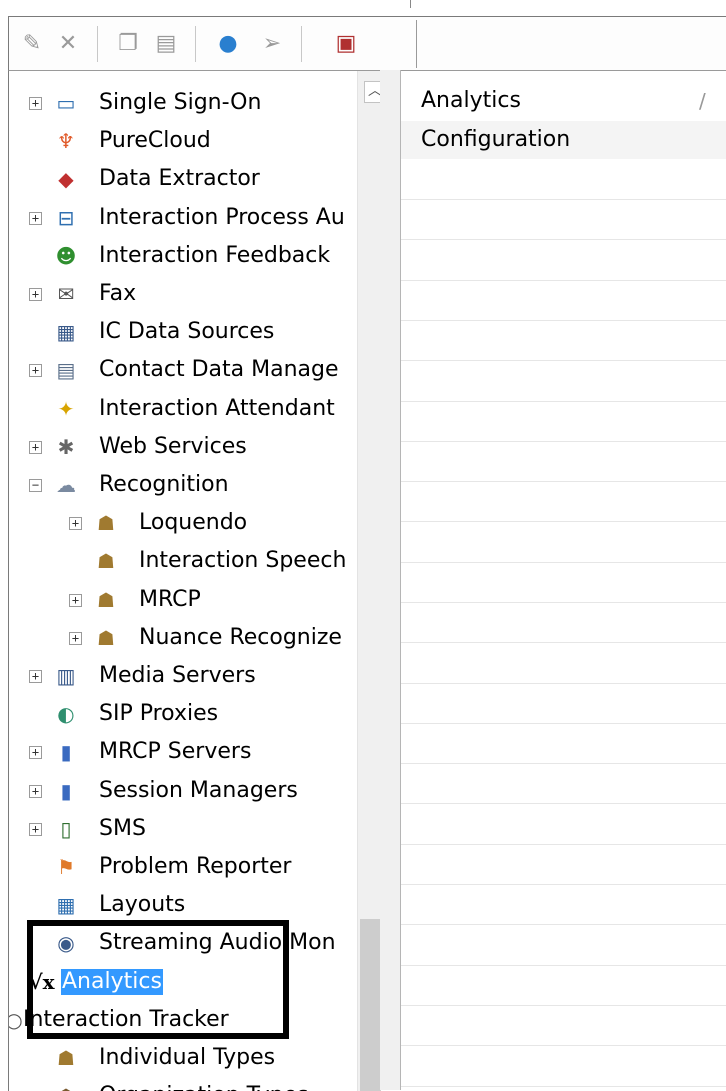  What do you see at coordinates (189, 867) in the screenshot?
I see `tree-item-problem-reporter: ⚑ Problem Reporter` at bounding box center [189, 867].